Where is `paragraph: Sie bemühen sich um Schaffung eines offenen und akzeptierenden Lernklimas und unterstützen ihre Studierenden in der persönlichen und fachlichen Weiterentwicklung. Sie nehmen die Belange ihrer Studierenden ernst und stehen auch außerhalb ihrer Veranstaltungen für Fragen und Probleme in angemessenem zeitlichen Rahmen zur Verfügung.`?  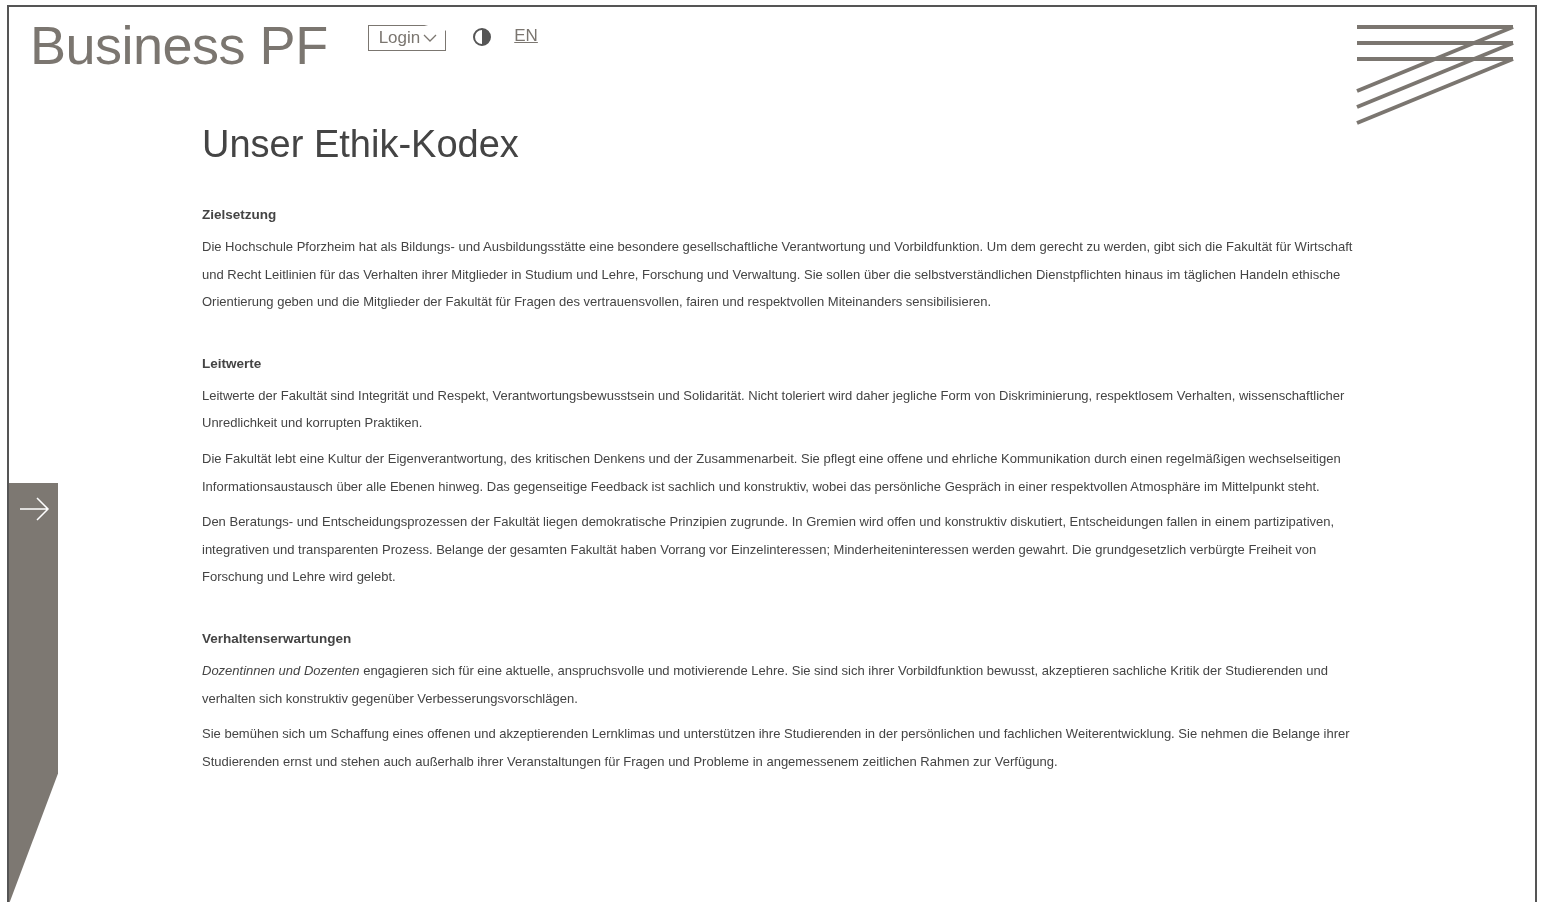
paragraph: Sie bemühen sich um Schaffung eines offenen und akzeptierenden Lernklimas und unterstützen ihre Studierenden in der persönlichen und fachlichen Weiterentwicklung. Sie nehmen die Belange ihrer Studierenden ernst und stehen auch außerhalb ihrer Veranstaltungen für Fragen und Probleme in angemessenem zeitlichen Rahmen zur Verfügung. is located at coordinates (776, 748).